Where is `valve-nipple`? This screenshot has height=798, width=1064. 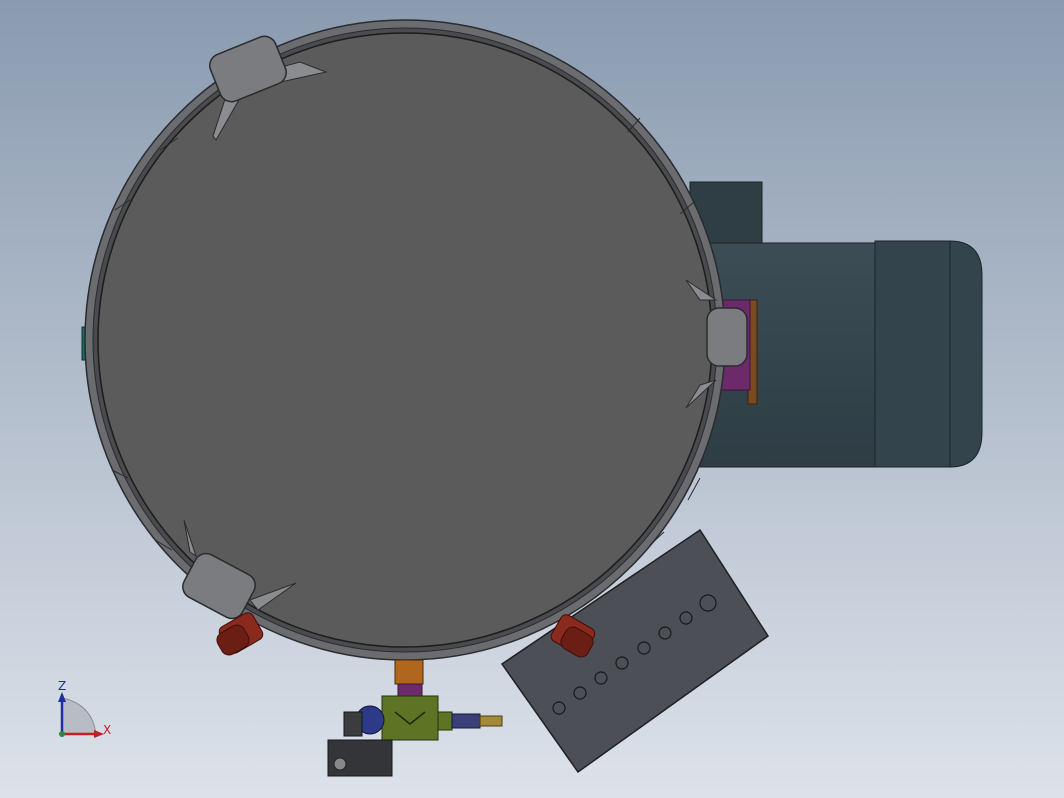 valve-nipple is located at coordinates (409, 672).